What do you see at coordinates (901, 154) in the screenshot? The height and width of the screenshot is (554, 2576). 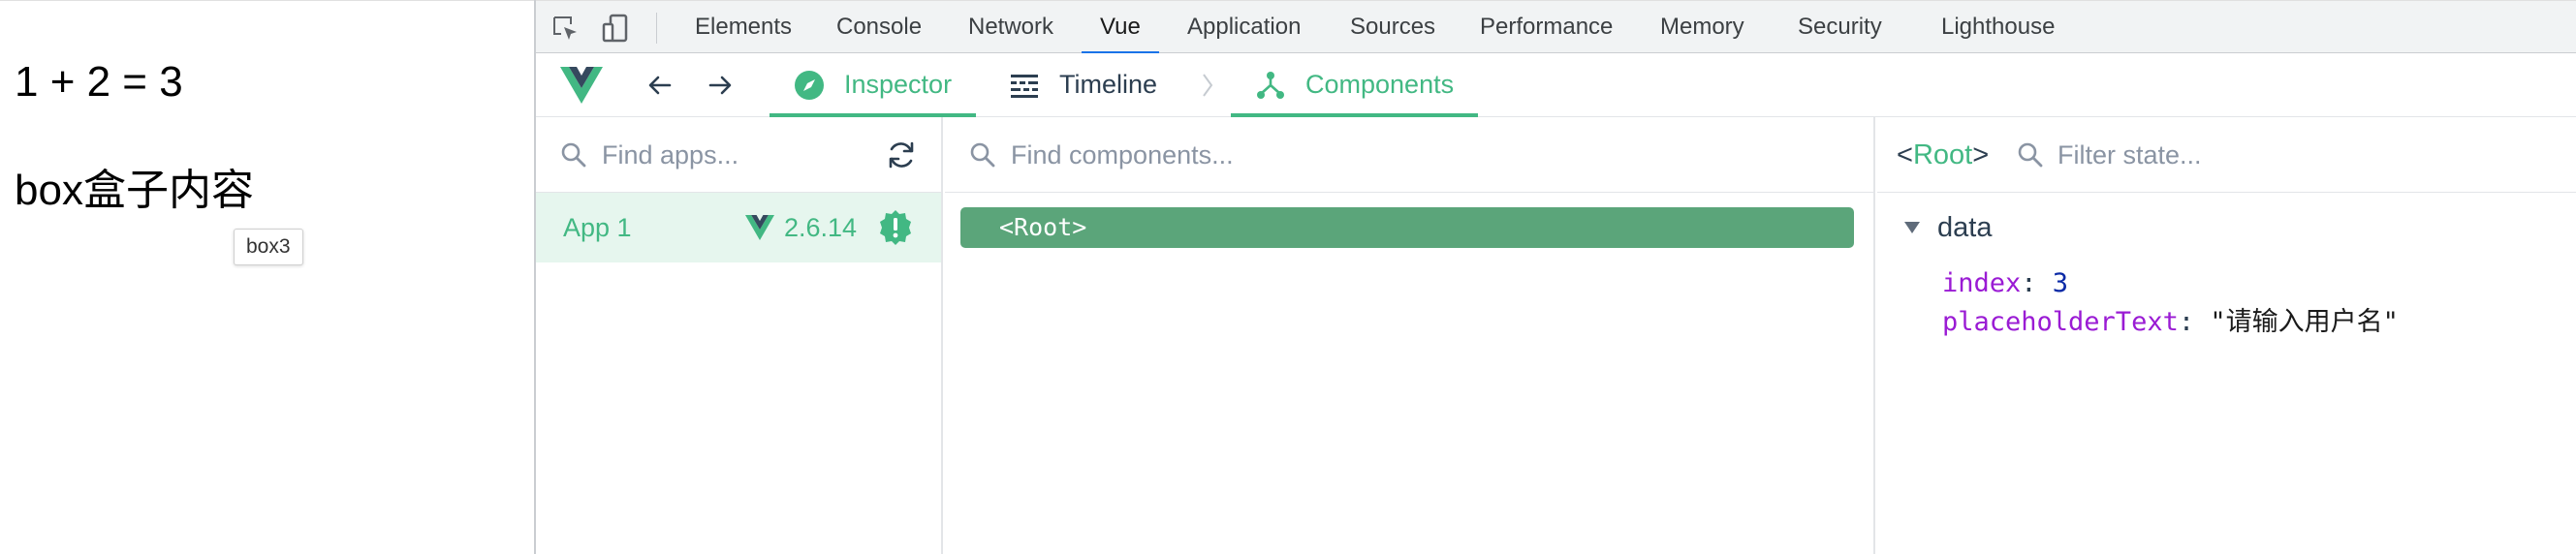 I see `refresh-icon` at bounding box center [901, 154].